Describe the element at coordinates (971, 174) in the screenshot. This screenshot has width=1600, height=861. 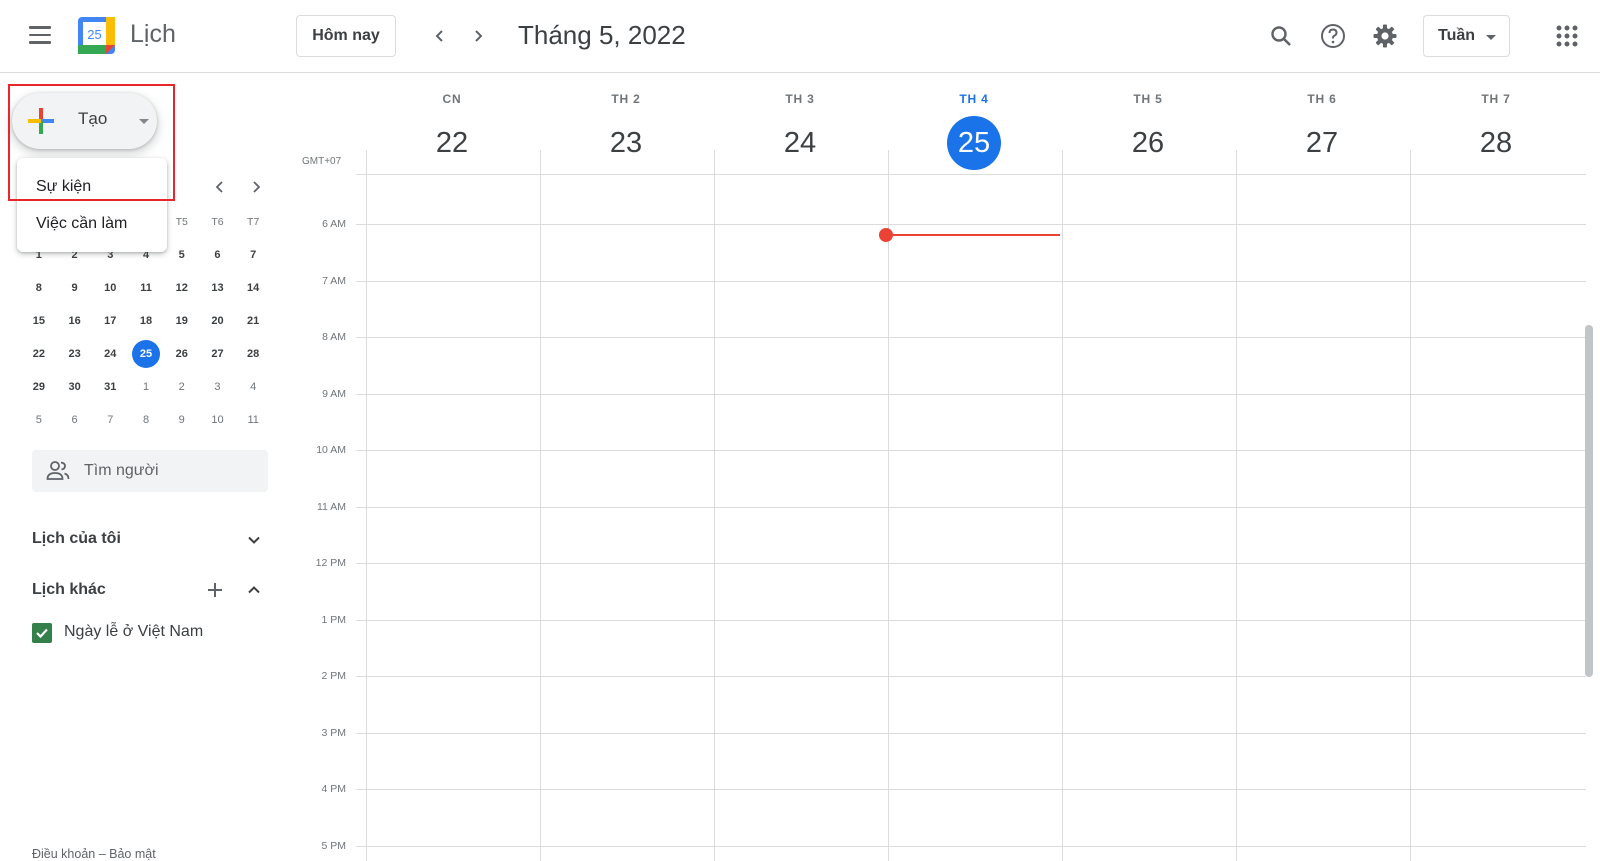
I see `all-day-divider` at that location.